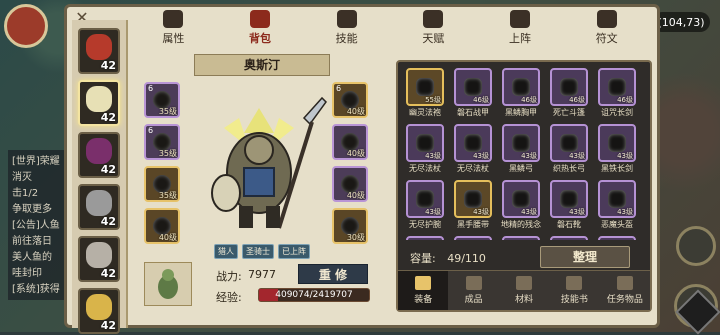  I want to click on equipment-slot: 30级, so click(350, 226).